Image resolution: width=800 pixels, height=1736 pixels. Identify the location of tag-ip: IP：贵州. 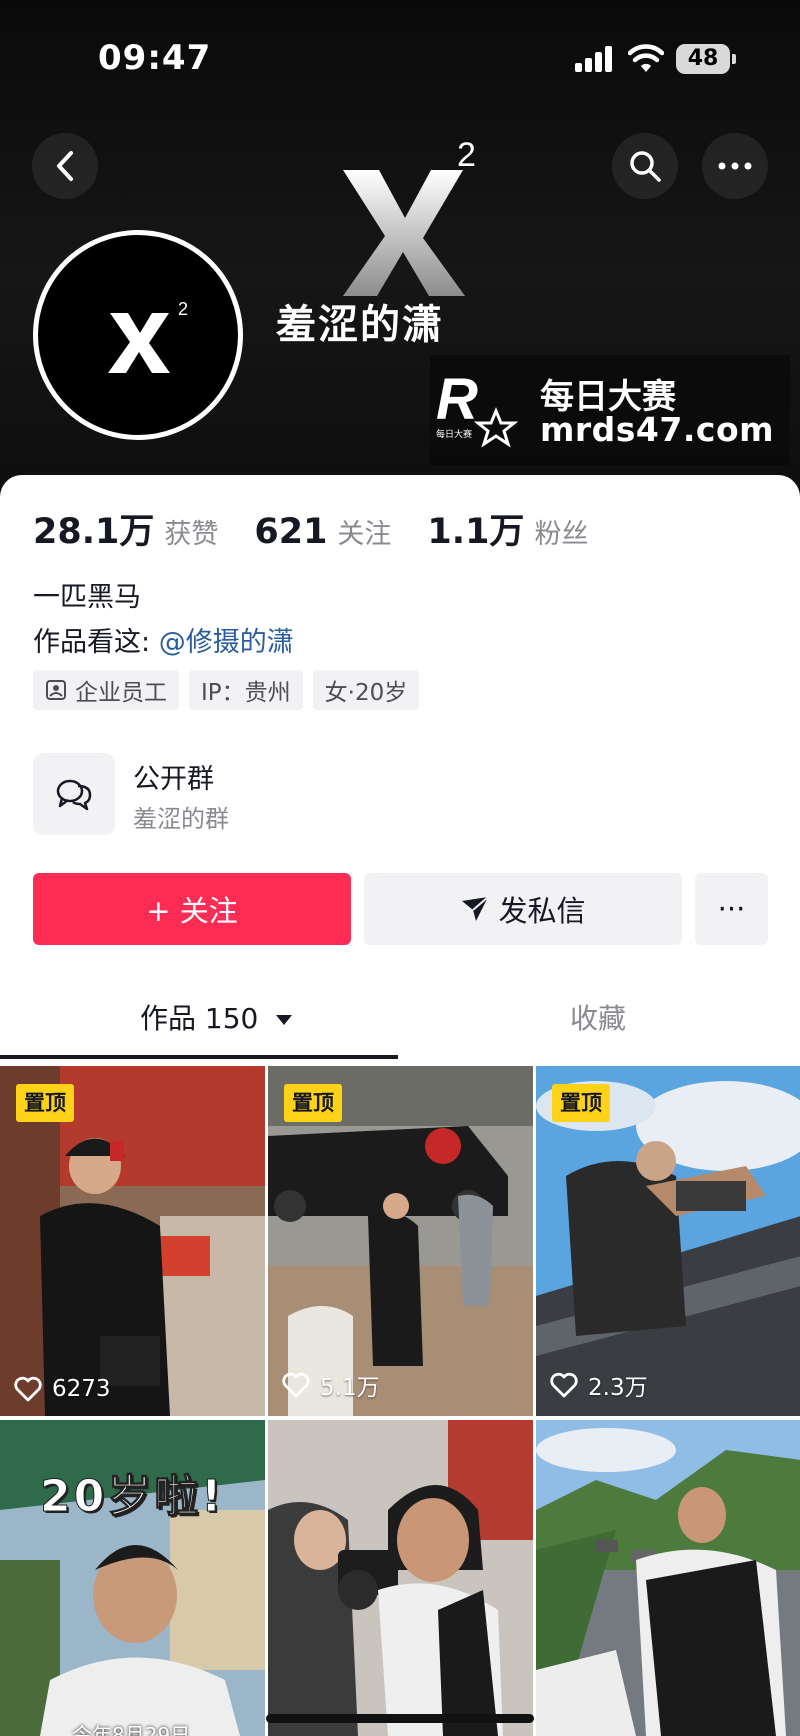
(246, 690).